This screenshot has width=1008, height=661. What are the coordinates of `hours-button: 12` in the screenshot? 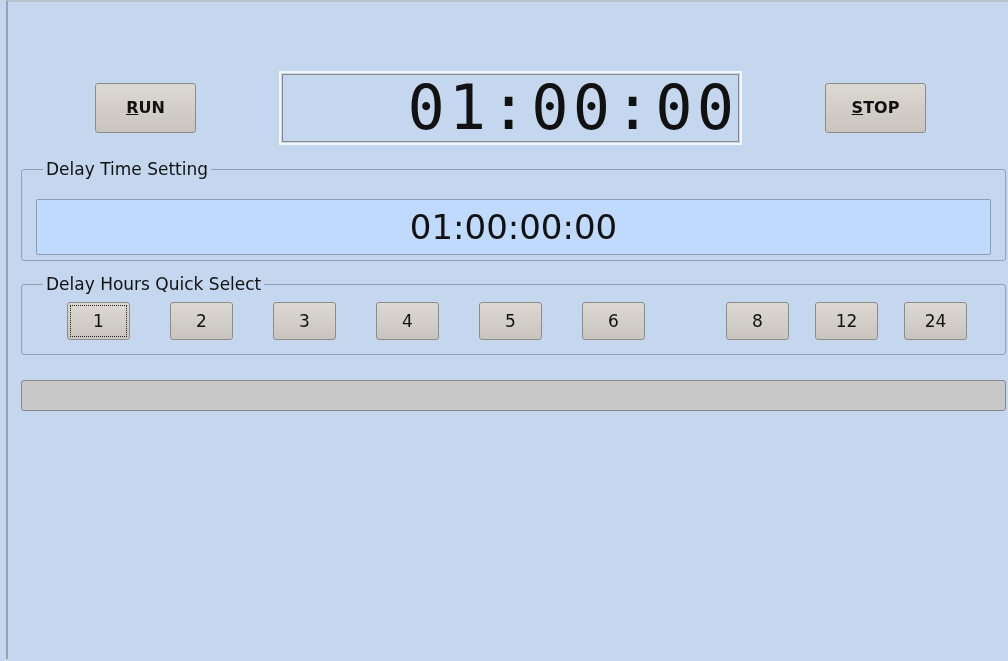 It's located at (846, 321).